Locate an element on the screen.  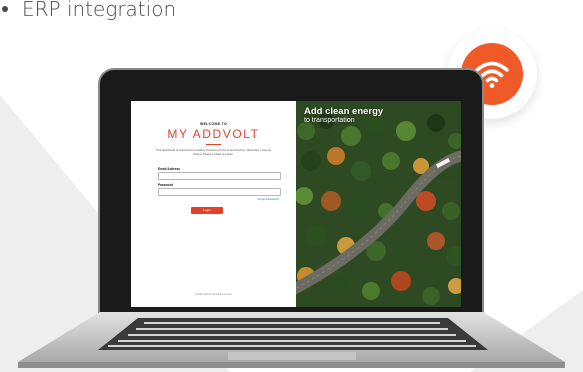
email-field is located at coordinates (219, 176).